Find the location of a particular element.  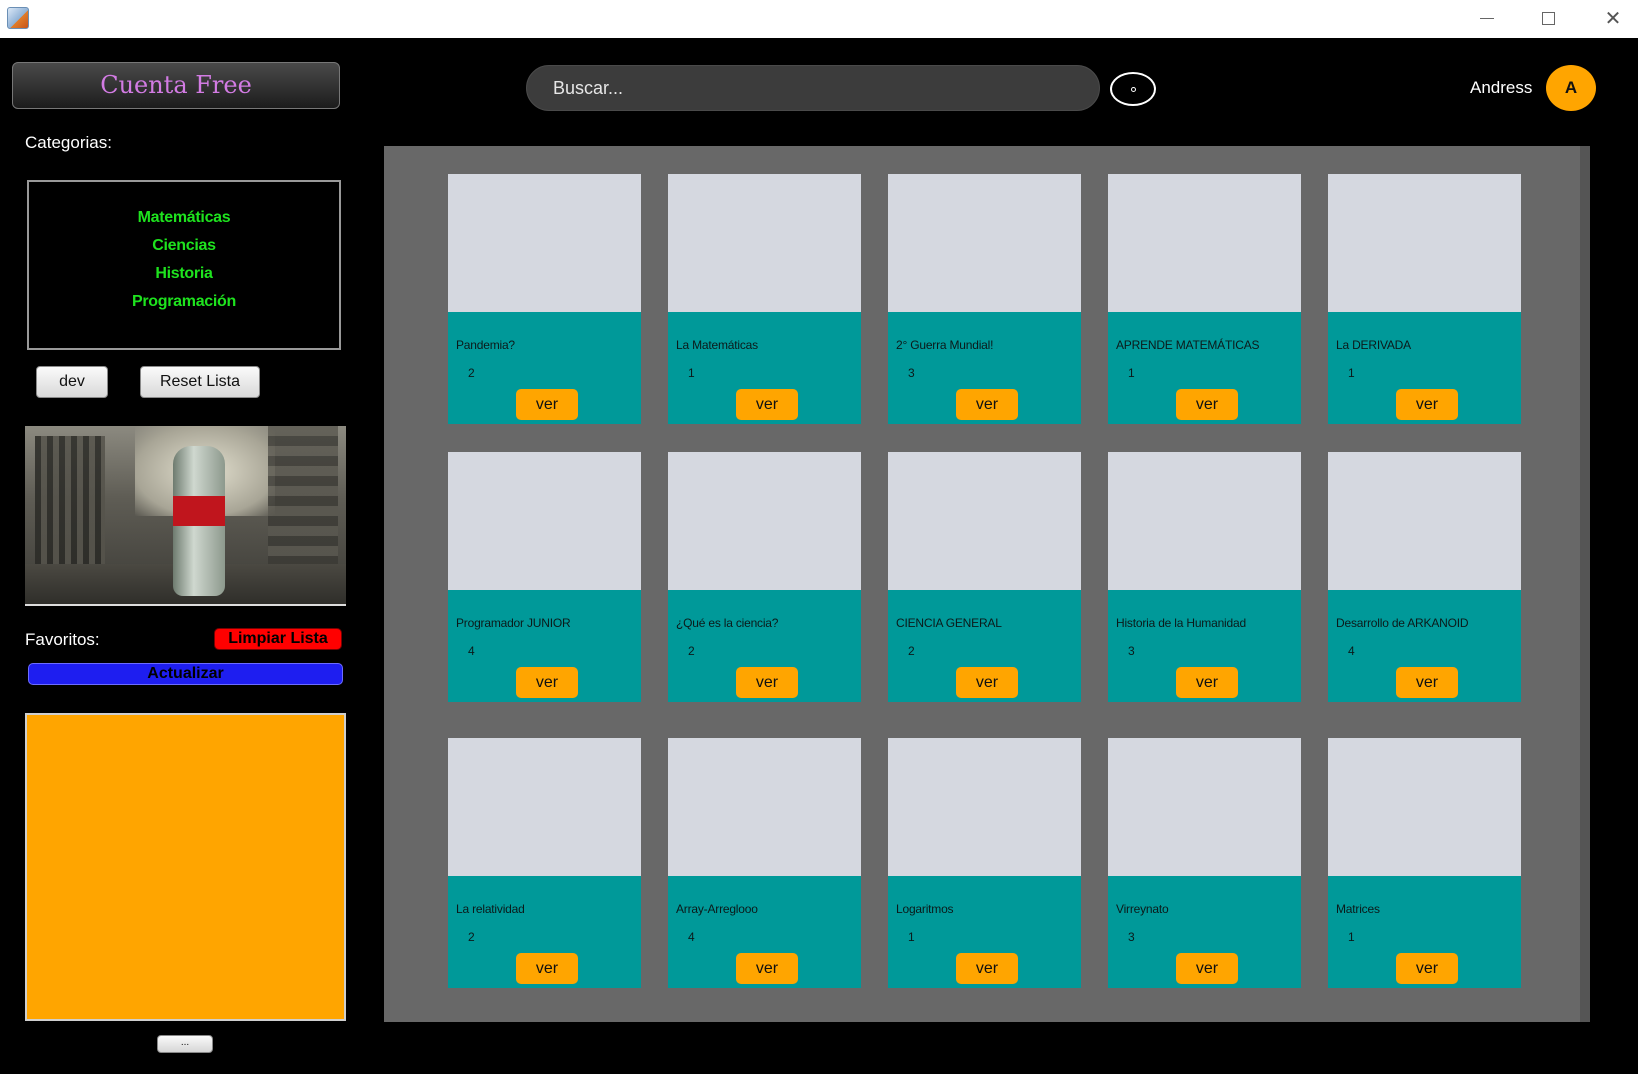

scrollbar is located at coordinates (1585, 584).